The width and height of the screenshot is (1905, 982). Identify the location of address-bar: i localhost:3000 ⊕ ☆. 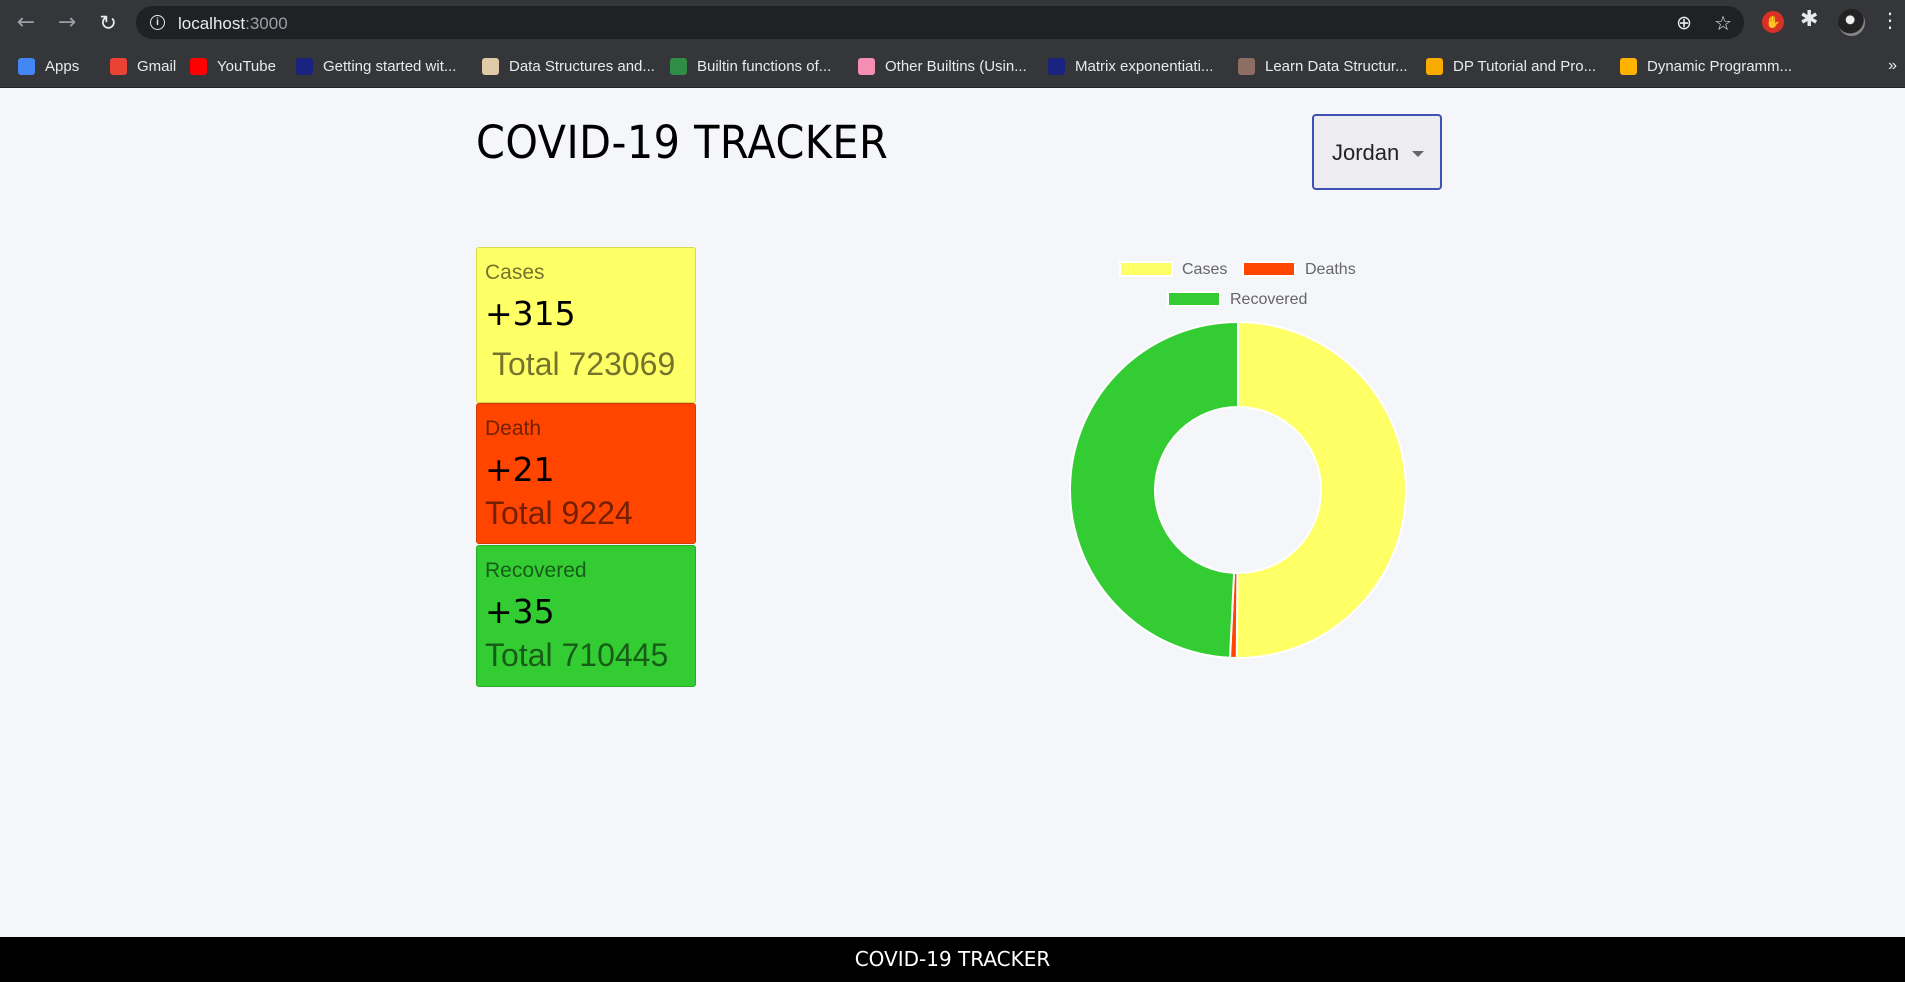
(940, 22).